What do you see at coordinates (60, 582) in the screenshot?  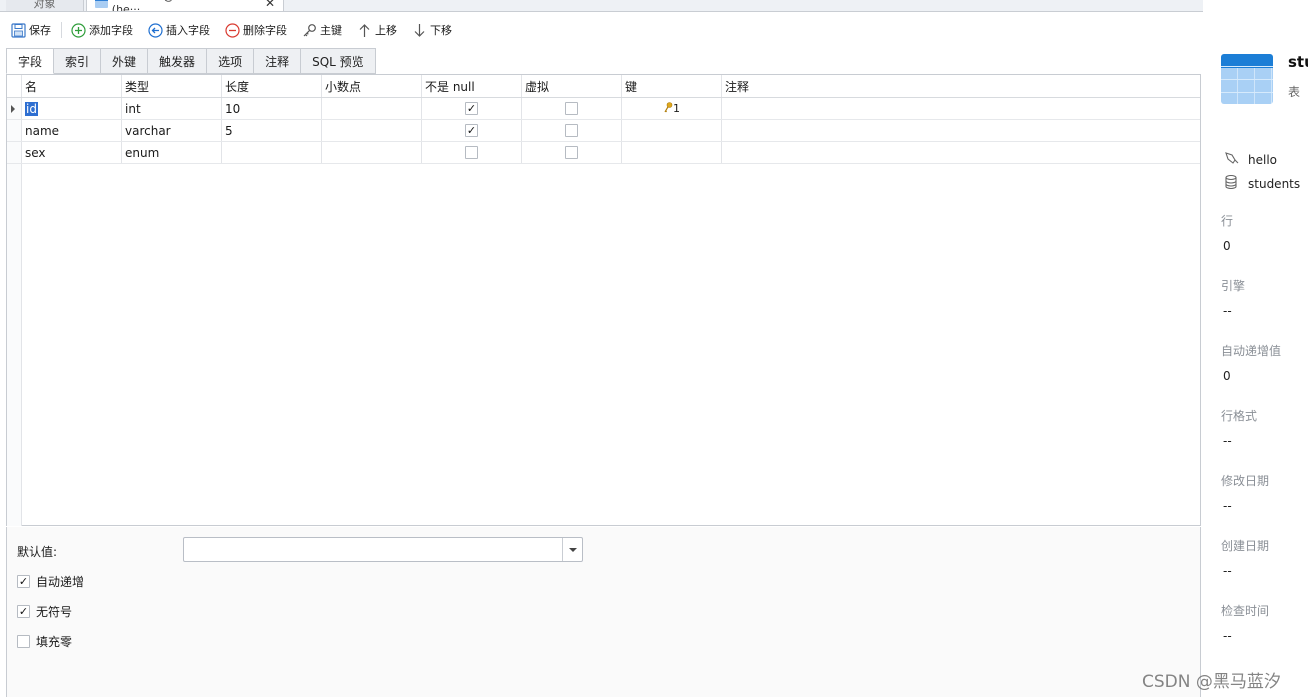 I see `auto-increment-label: 自动递增` at bounding box center [60, 582].